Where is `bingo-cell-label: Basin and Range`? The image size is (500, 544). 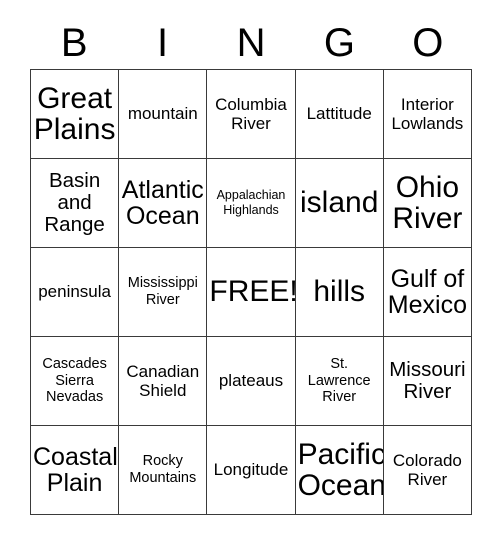
bingo-cell-label: Basin and Range is located at coordinates (74, 202).